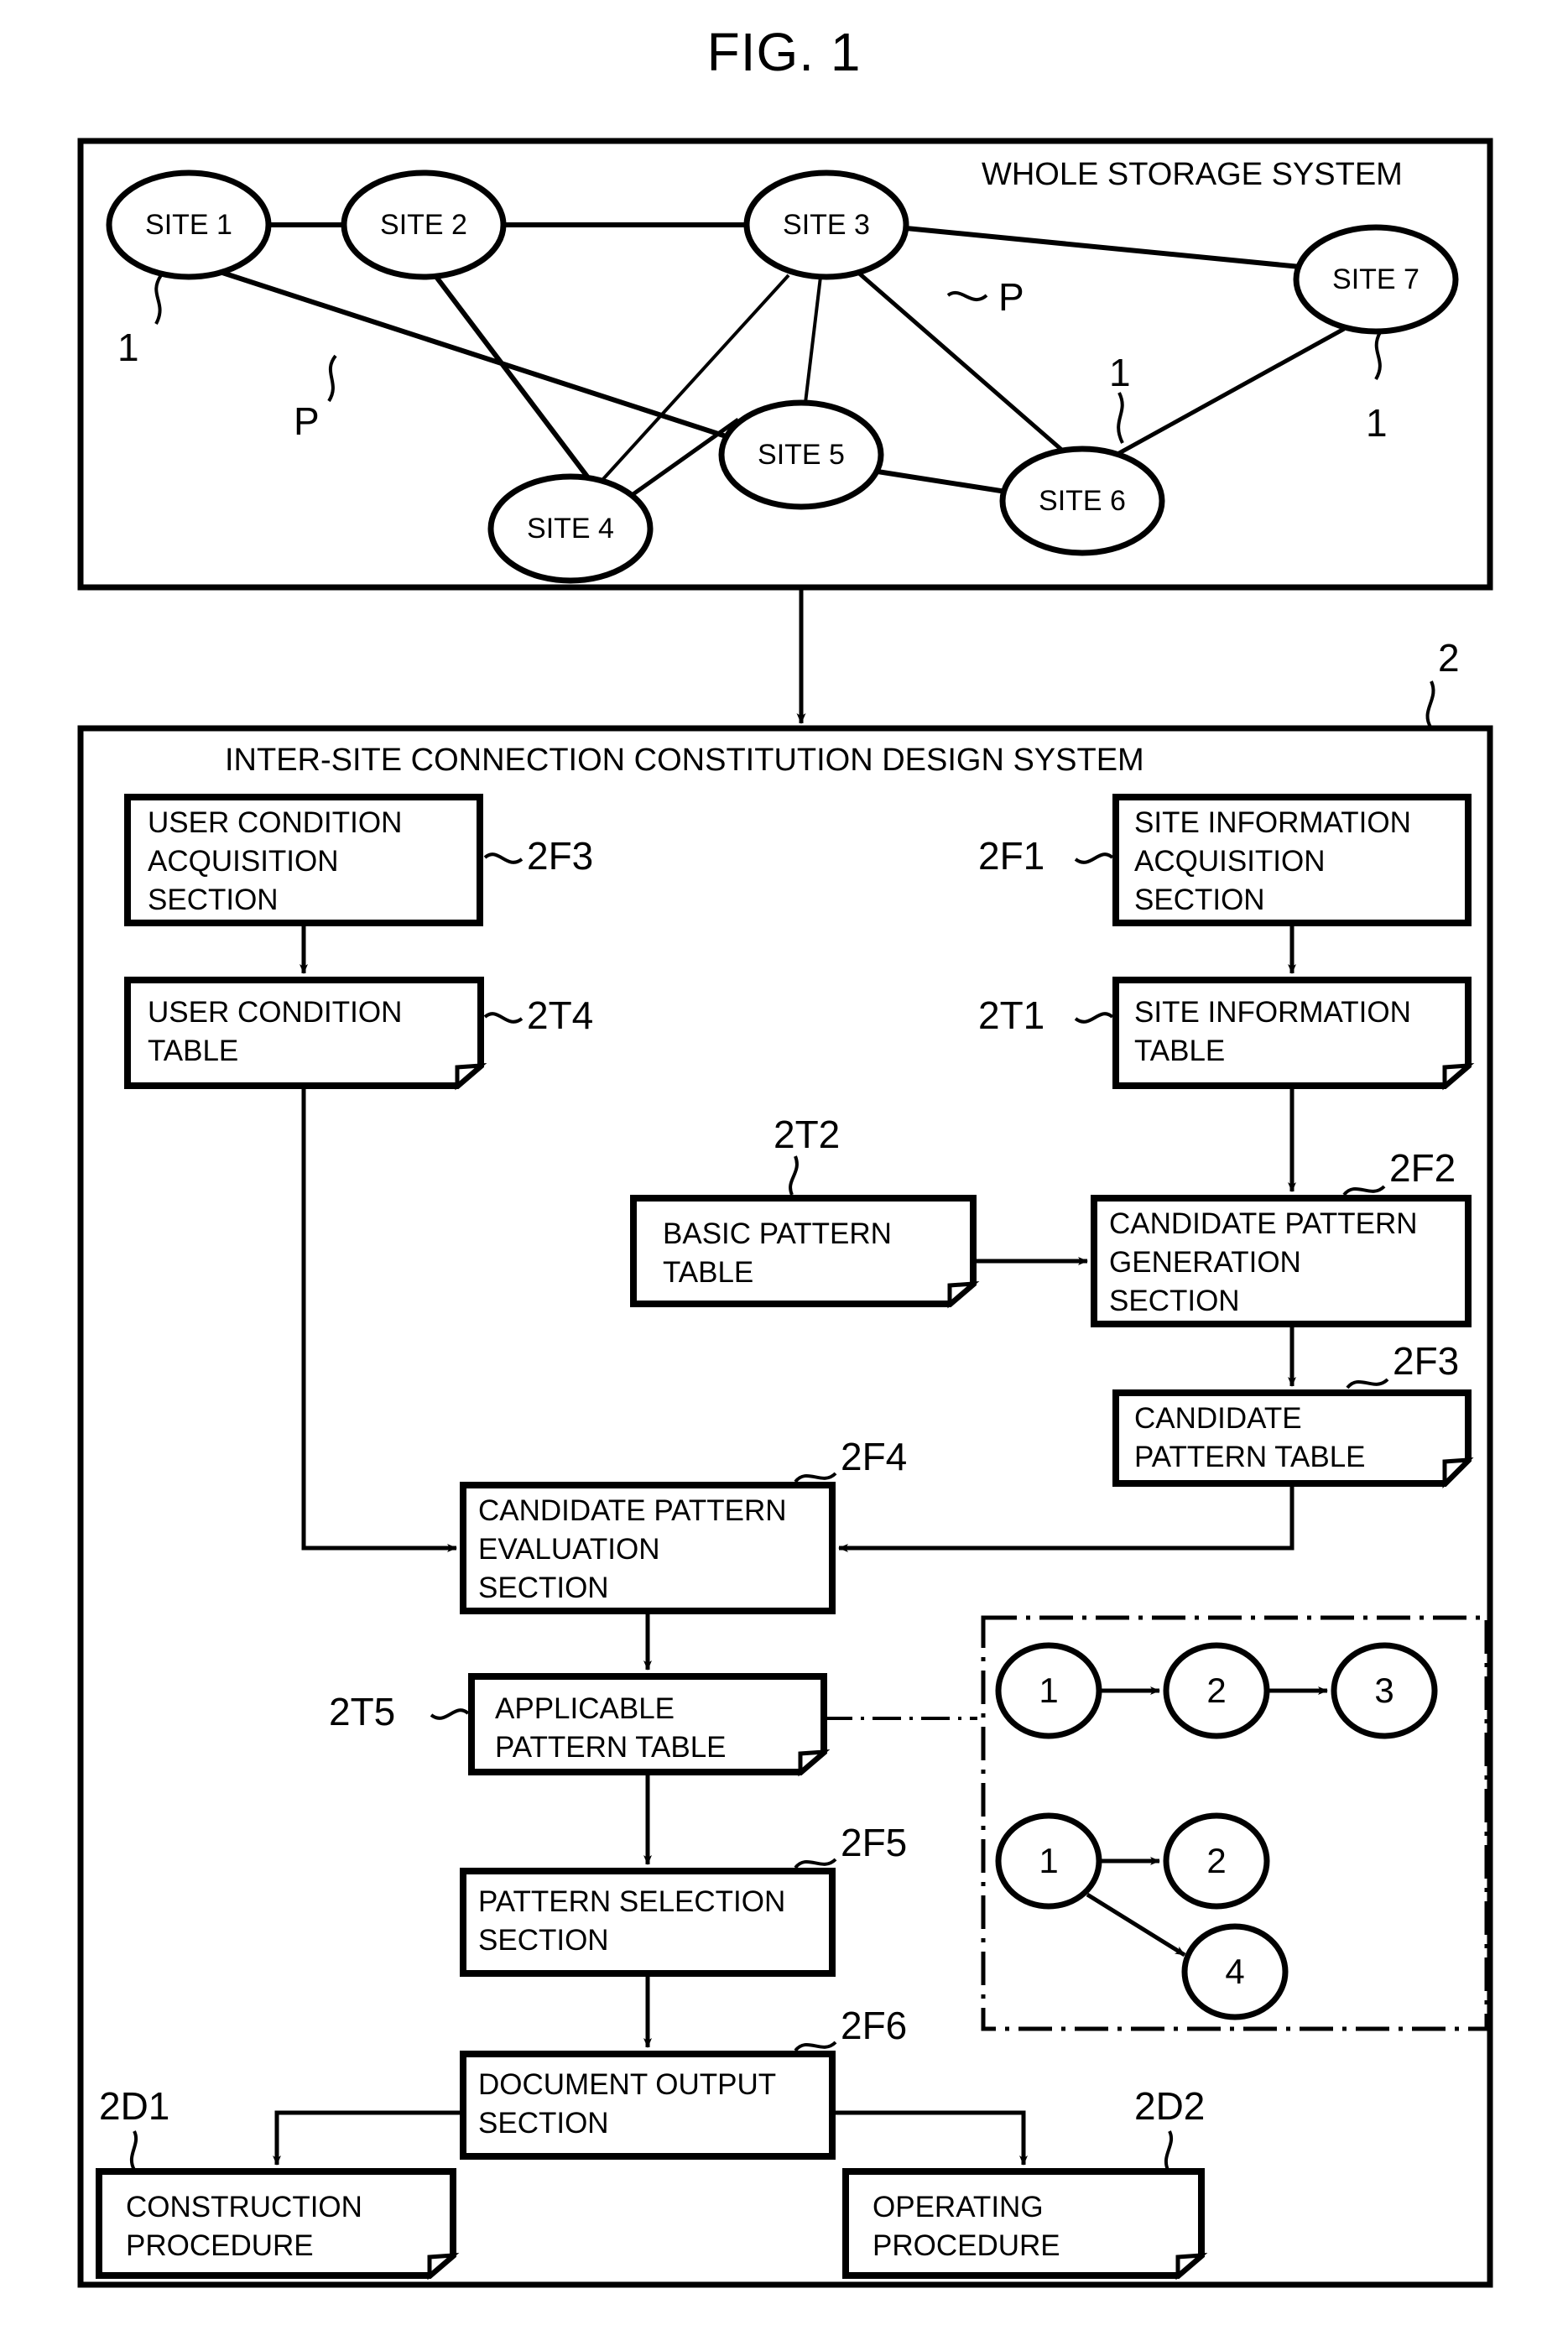  What do you see at coordinates (504, 1018) in the screenshot?
I see `leader-2t4` at bounding box center [504, 1018].